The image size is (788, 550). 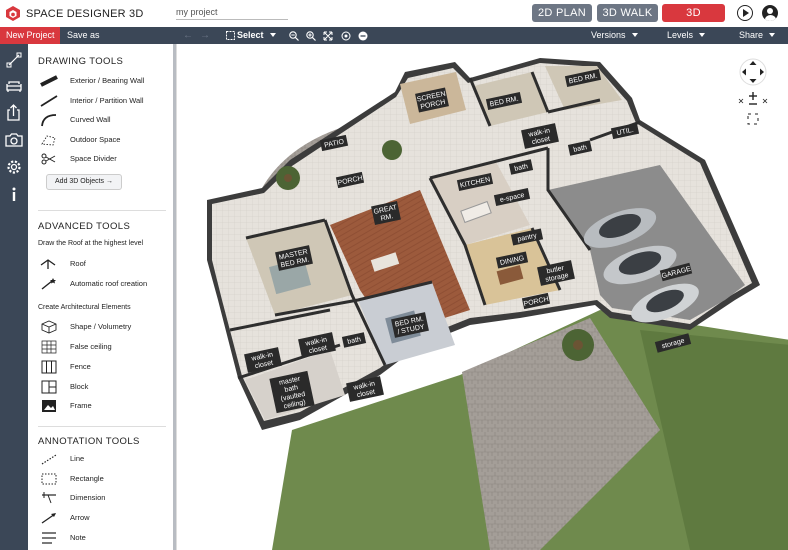 I want to click on tool-label: Arrow, so click(x=80, y=517).